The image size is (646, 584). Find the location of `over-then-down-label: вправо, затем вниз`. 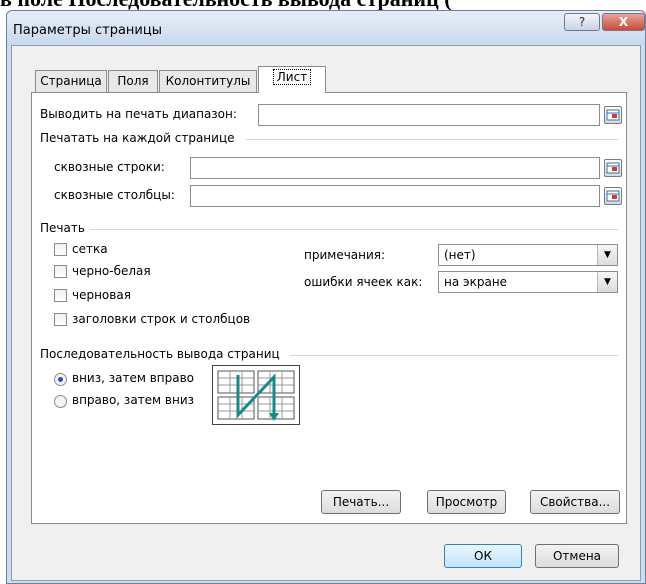

over-then-down-label: вправо, затем вниз is located at coordinates (133, 400).